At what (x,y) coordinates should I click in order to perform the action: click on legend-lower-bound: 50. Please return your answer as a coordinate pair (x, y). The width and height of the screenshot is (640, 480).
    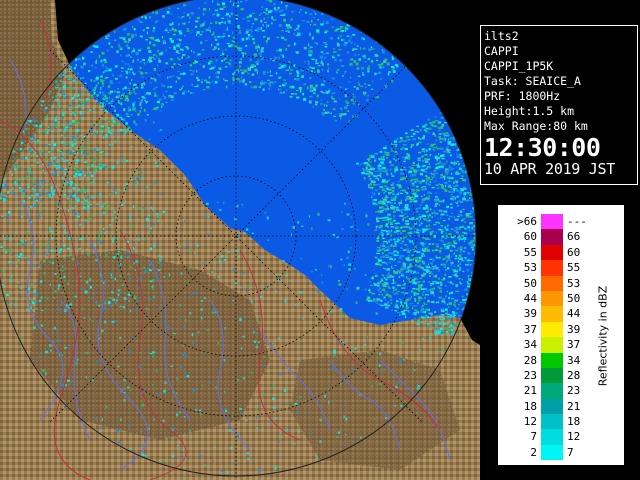
    Looking at the image, I should click on (530, 283).